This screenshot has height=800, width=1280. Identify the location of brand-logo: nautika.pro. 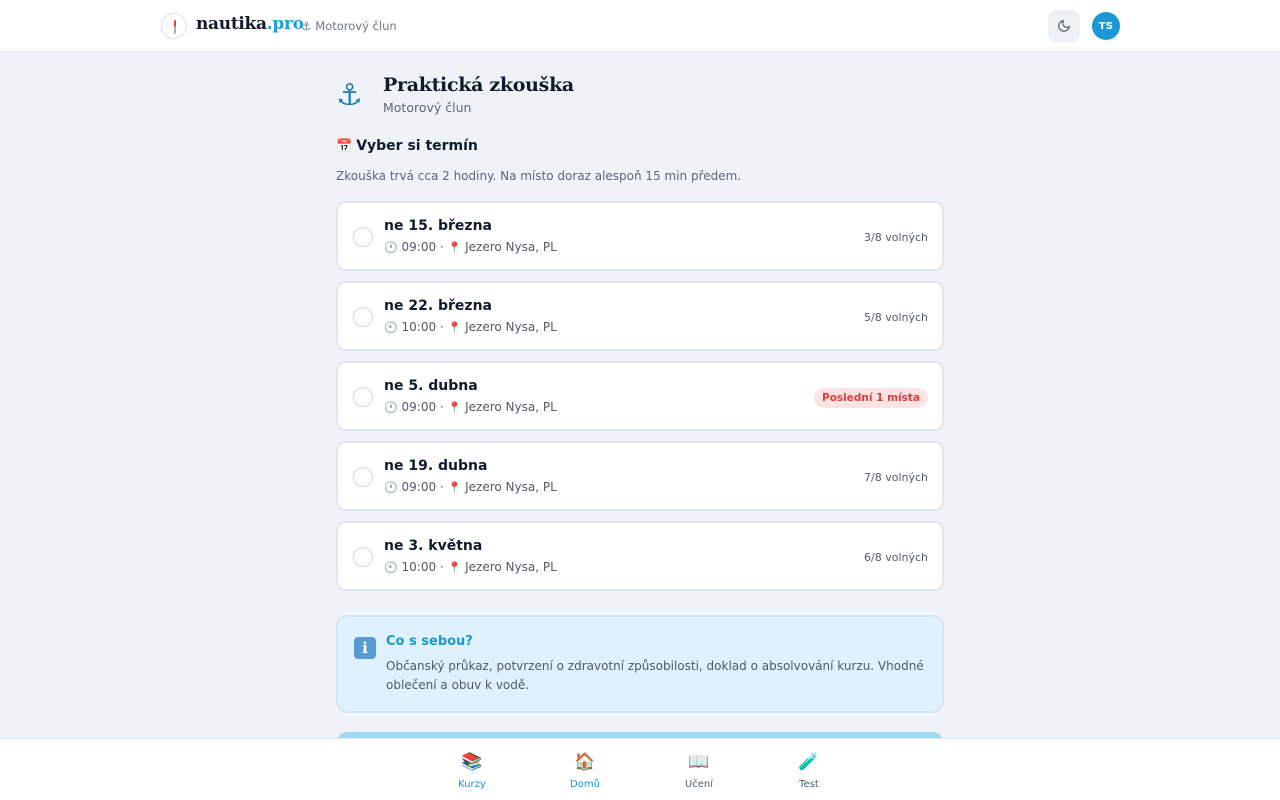
(250, 24).